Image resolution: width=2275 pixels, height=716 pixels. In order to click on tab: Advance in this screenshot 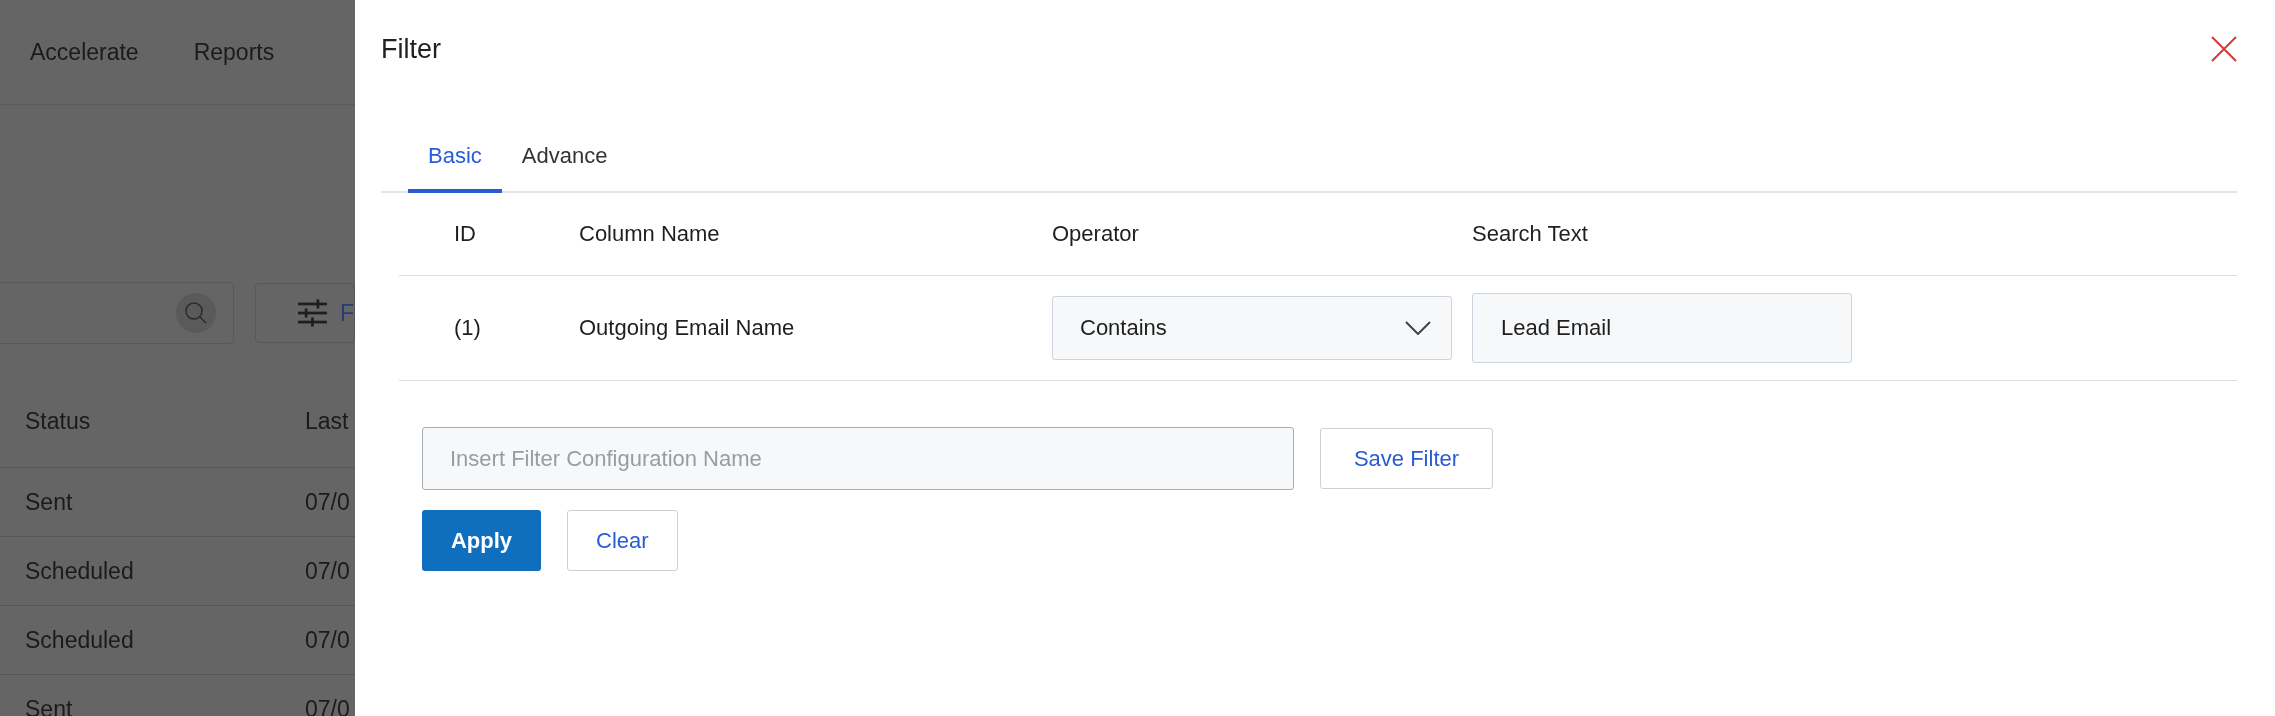, I will do `click(564, 158)`.